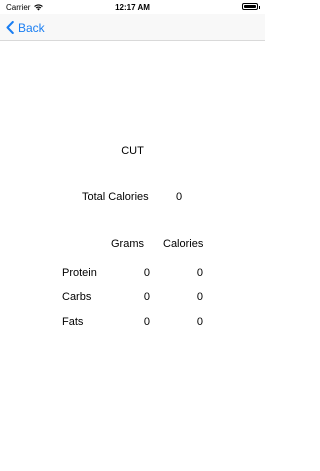 The width and height of the screenshot is (320, 471). I want to click on total-calories-label: Total Calories, so click(115, 197).